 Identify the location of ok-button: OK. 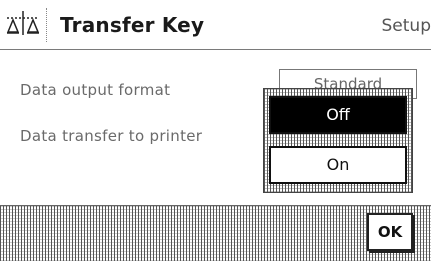
(390, 232).